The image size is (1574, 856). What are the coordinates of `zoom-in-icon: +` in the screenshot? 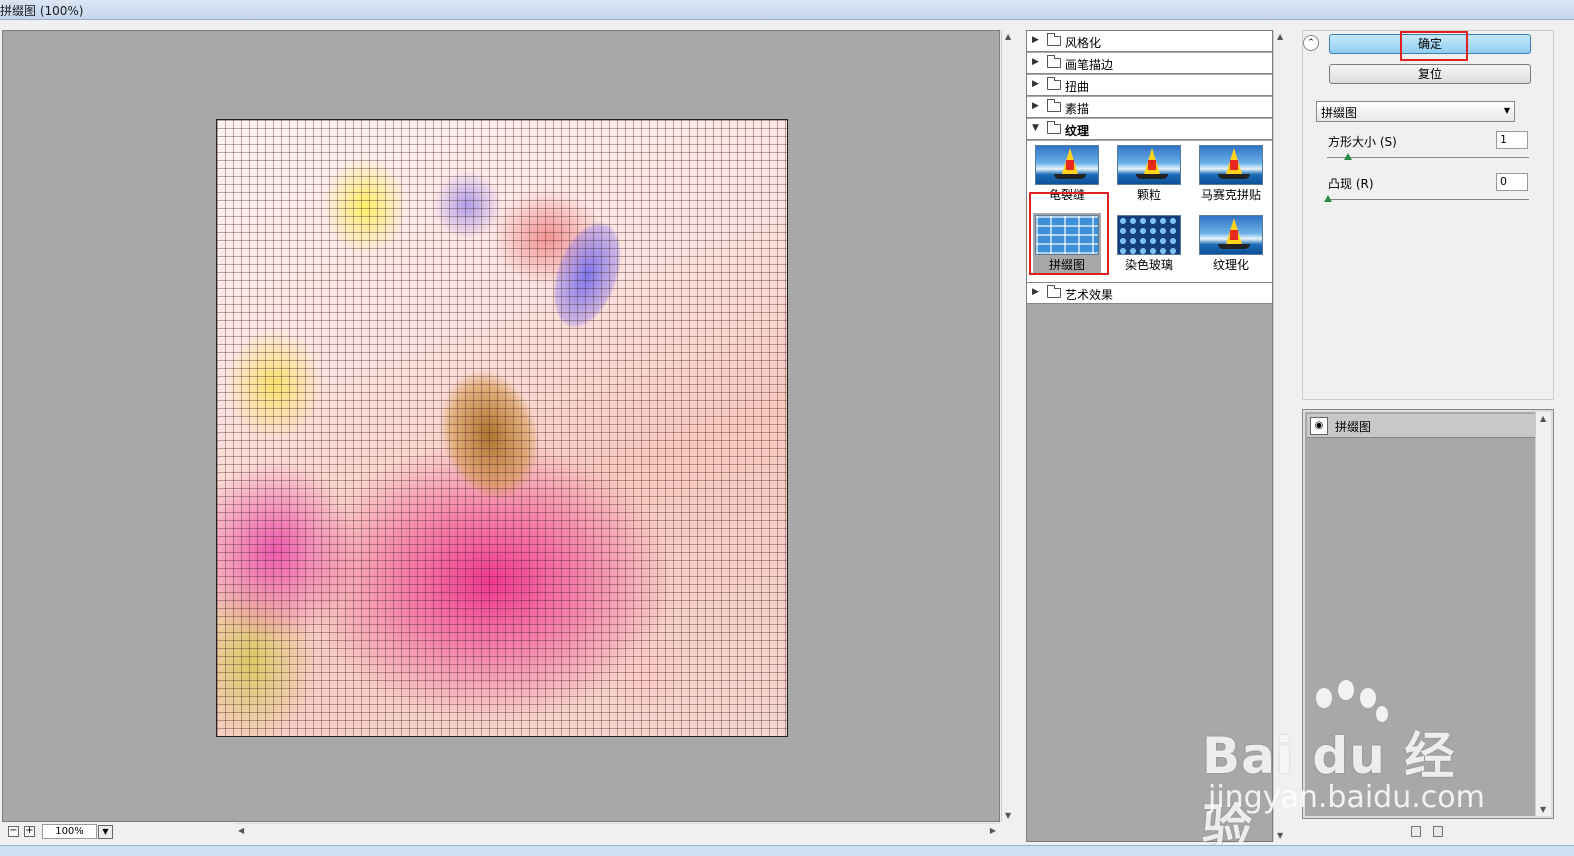 It's located at (29, 831).